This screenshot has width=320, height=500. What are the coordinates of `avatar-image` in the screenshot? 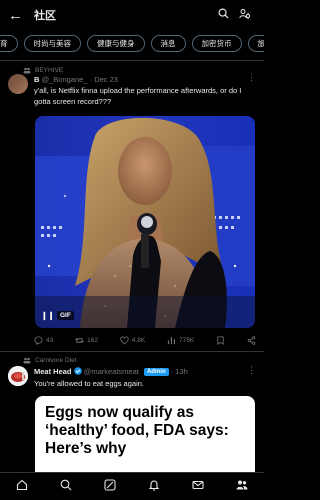 It's located at (18, 376).